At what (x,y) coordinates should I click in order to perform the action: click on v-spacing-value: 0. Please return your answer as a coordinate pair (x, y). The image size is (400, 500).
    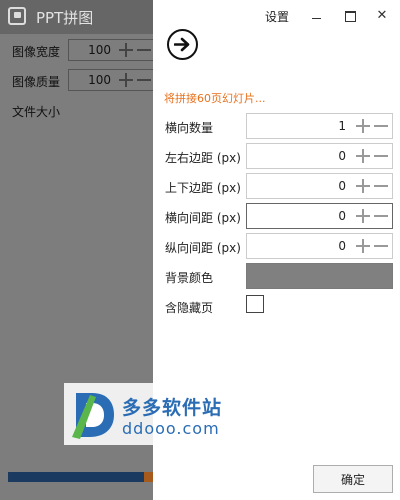
    Looking at the image, I should click on (296, 246).